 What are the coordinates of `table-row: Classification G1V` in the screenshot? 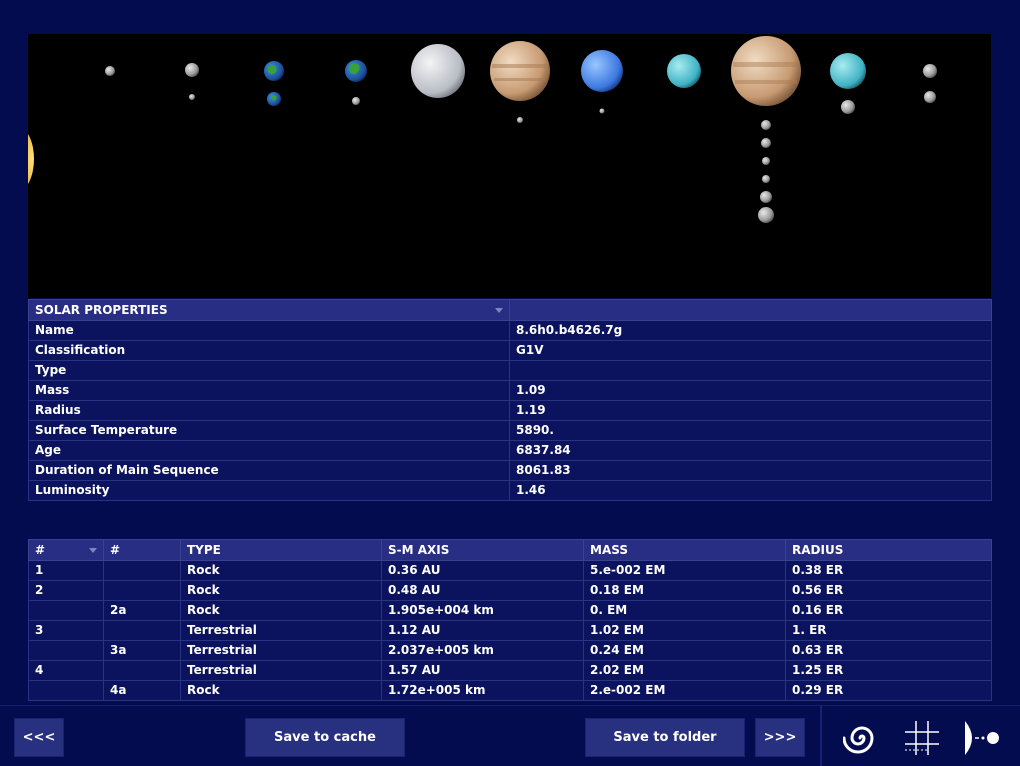 It's located at (510, 350).